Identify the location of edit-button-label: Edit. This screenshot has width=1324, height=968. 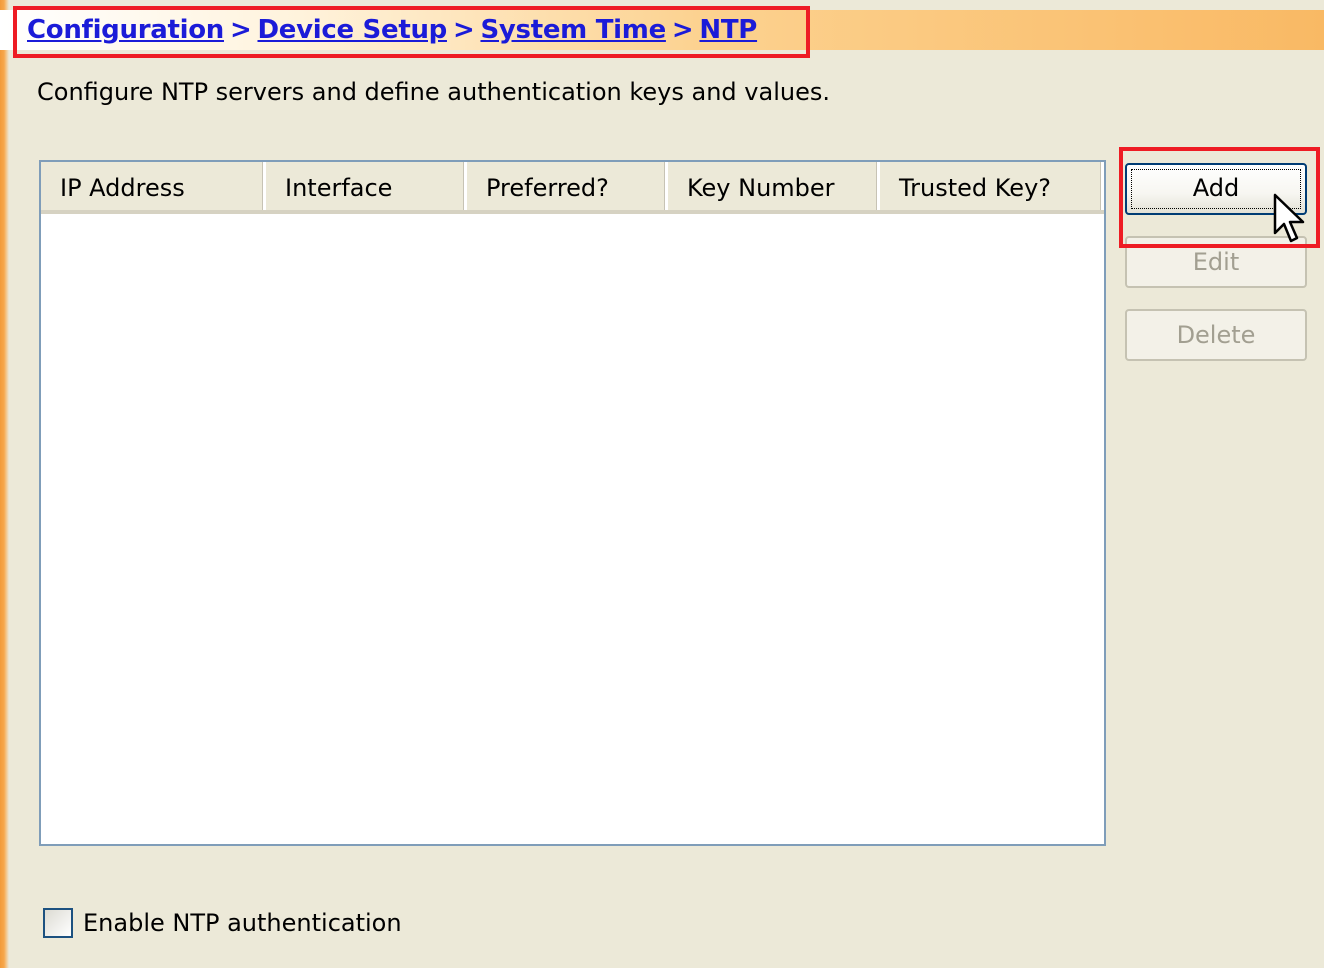
(1216, 262).